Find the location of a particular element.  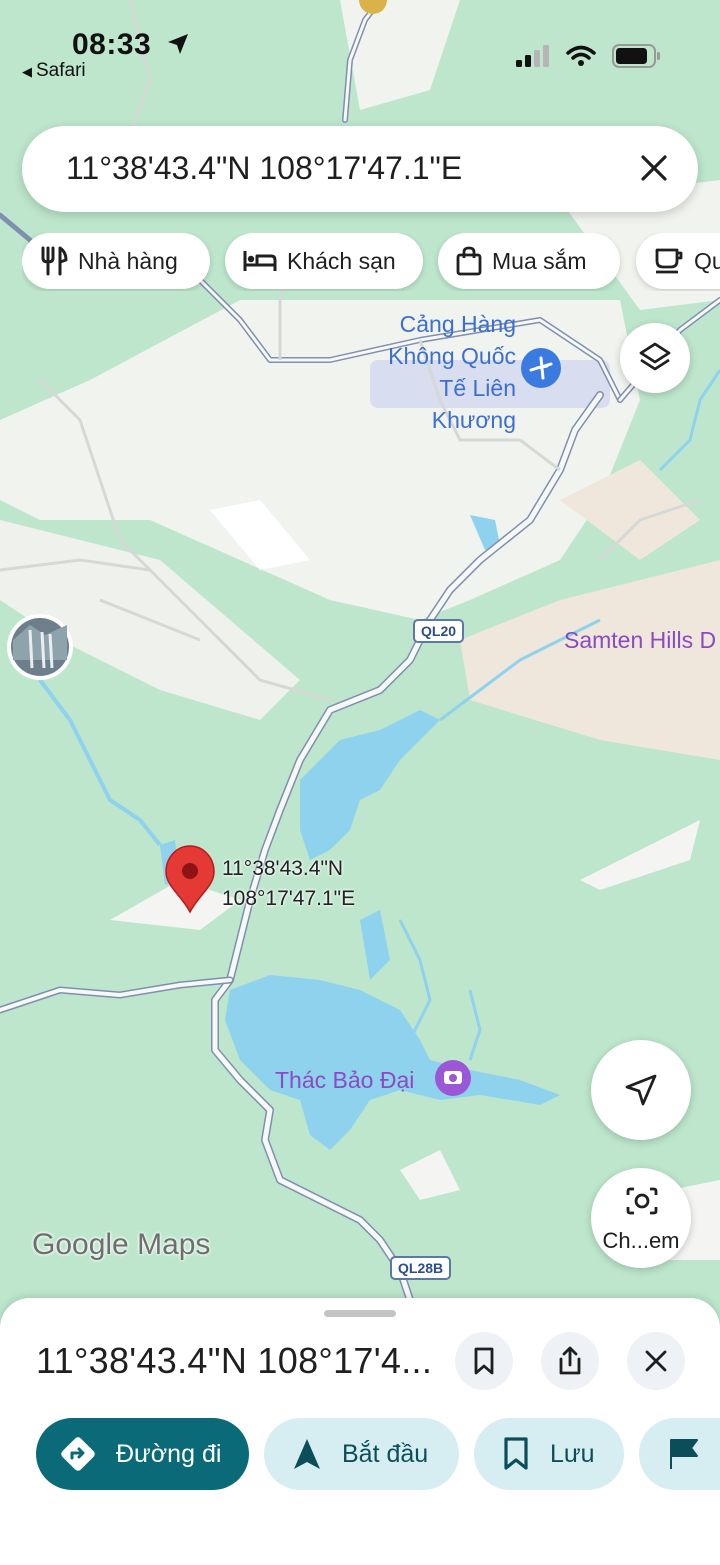

back-app-label: Safari is located at coordinates (61, 70).